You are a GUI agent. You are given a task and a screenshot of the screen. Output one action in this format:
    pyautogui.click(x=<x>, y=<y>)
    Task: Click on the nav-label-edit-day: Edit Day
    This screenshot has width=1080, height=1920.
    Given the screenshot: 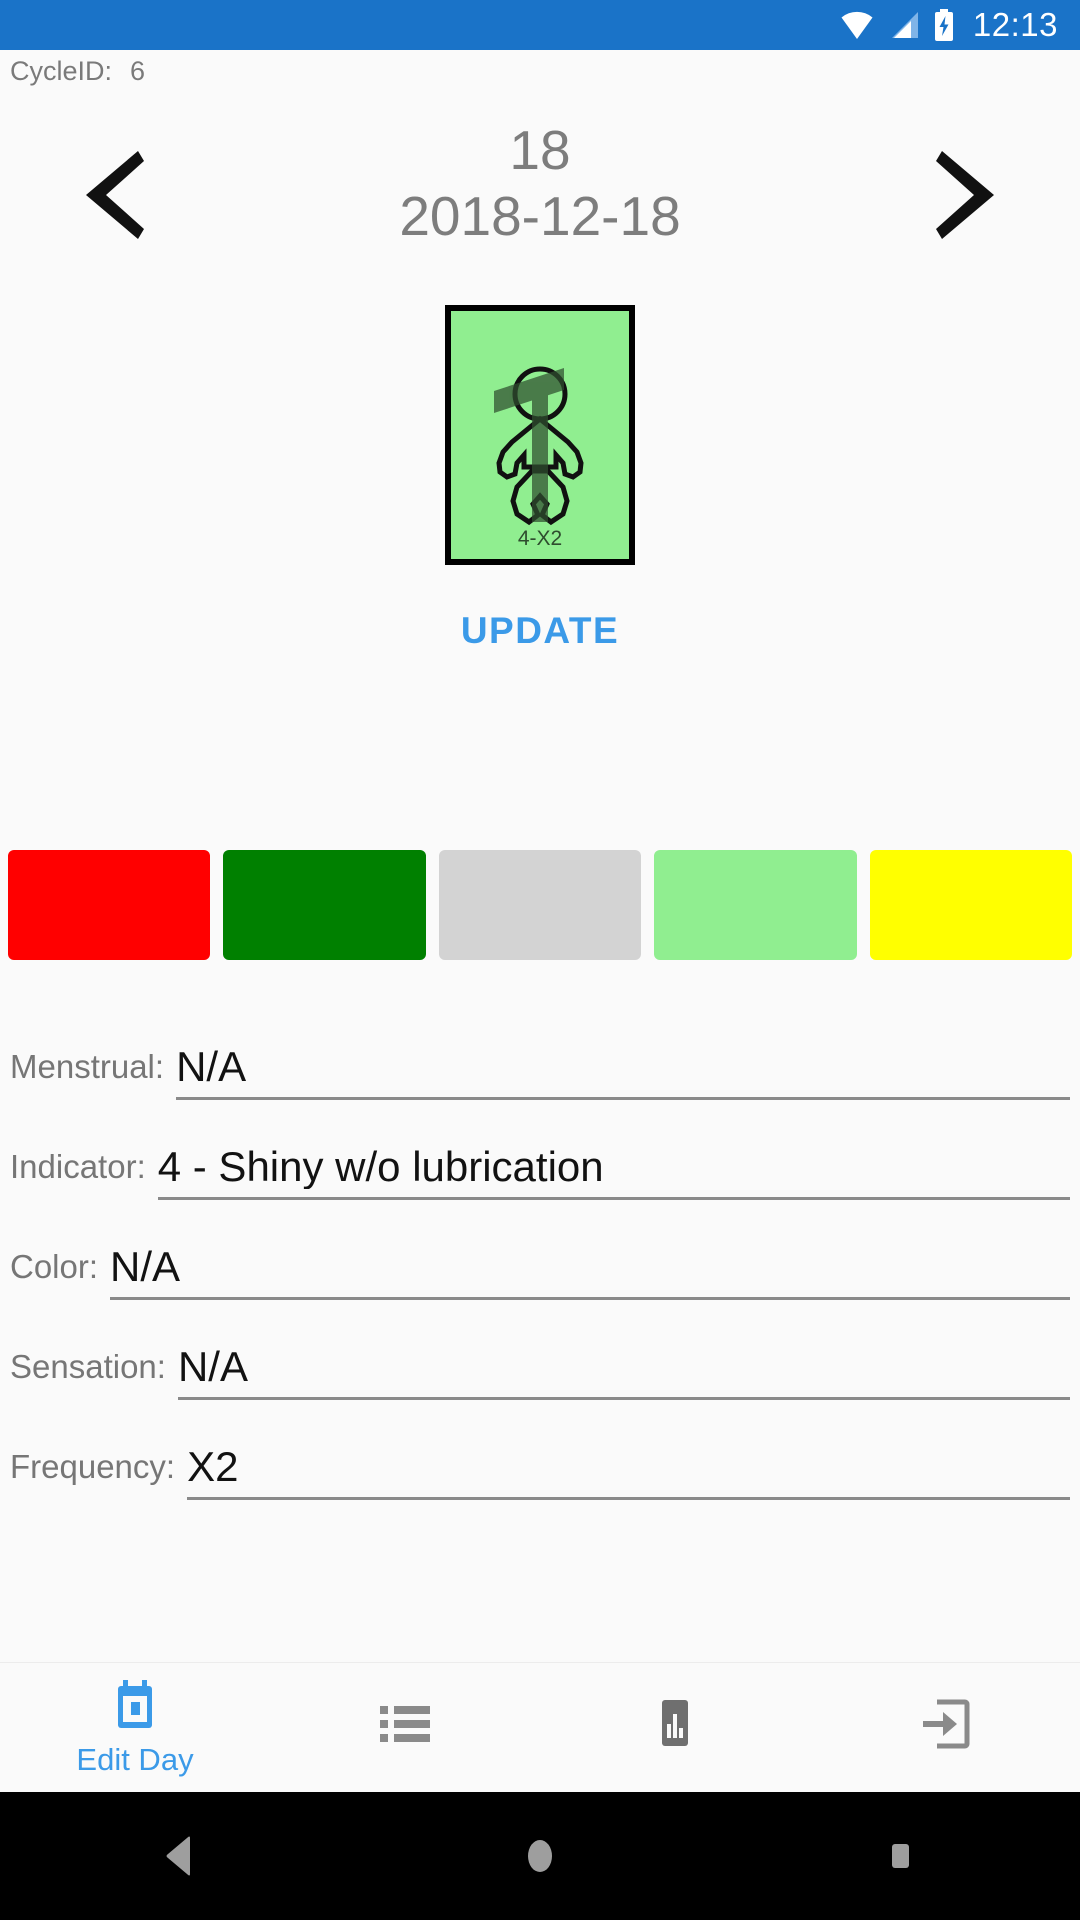 What is the action you would take?
    pyautogui.click(x=135, y=1759)
    